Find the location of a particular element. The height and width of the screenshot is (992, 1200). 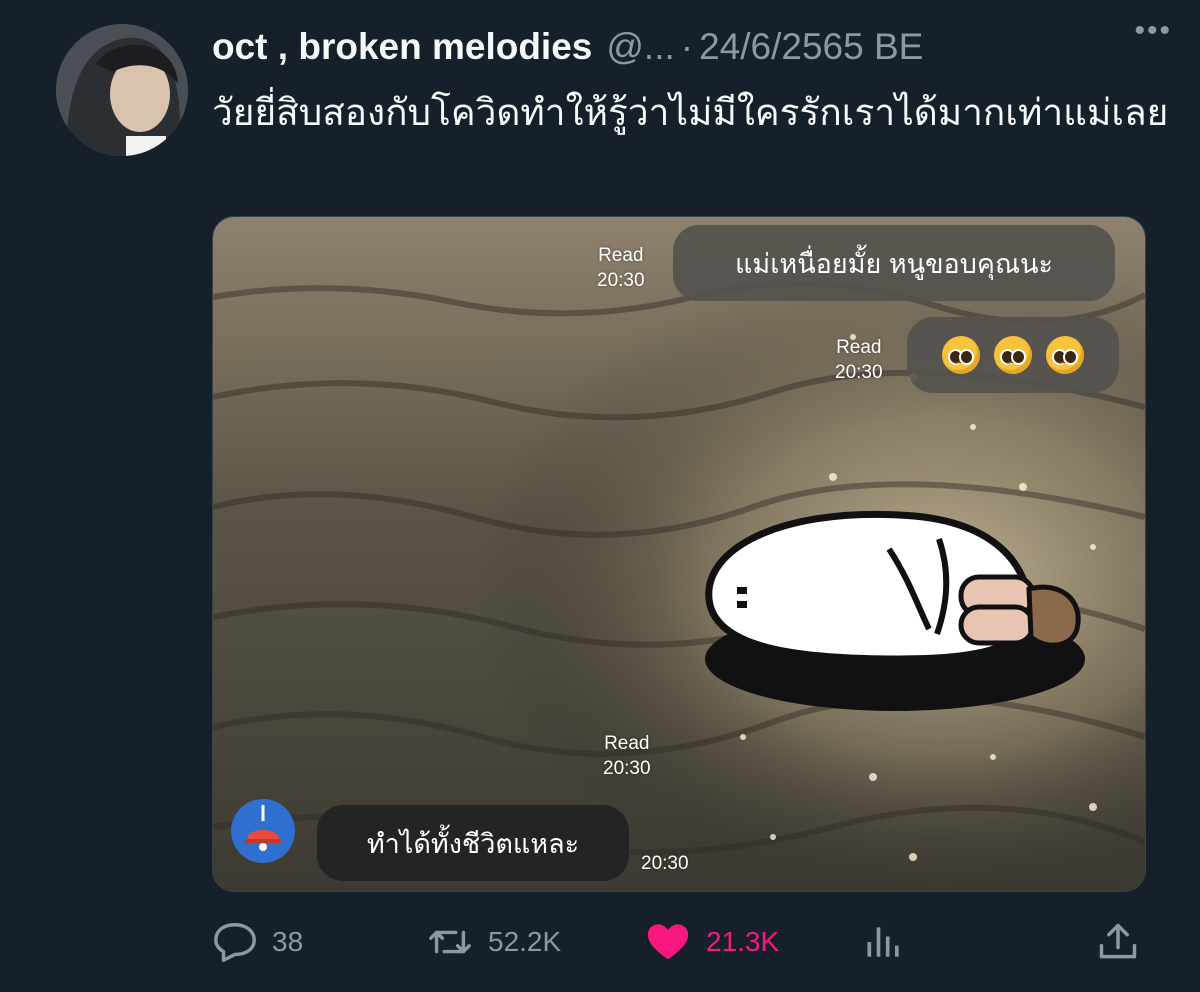

read-receipt-2: Read 20:30 is located at coordinates (859, 360).